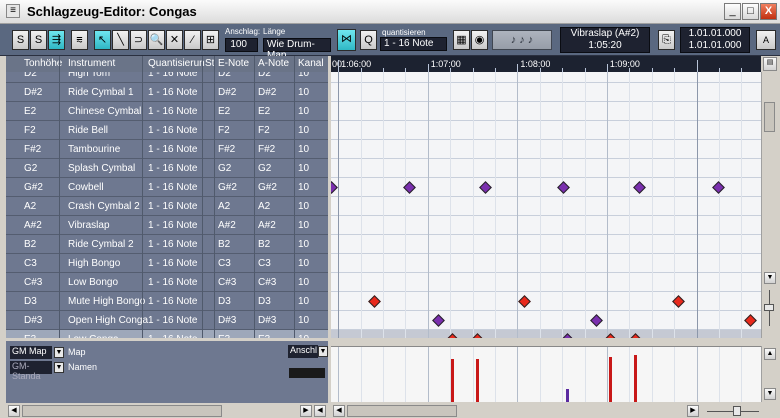 Image resolution: width=780 pixels, height=418 pixels. Describe the element at coordinates (120, 40) in the screenshot. I see `line-tool-icon: ╲` at that location.